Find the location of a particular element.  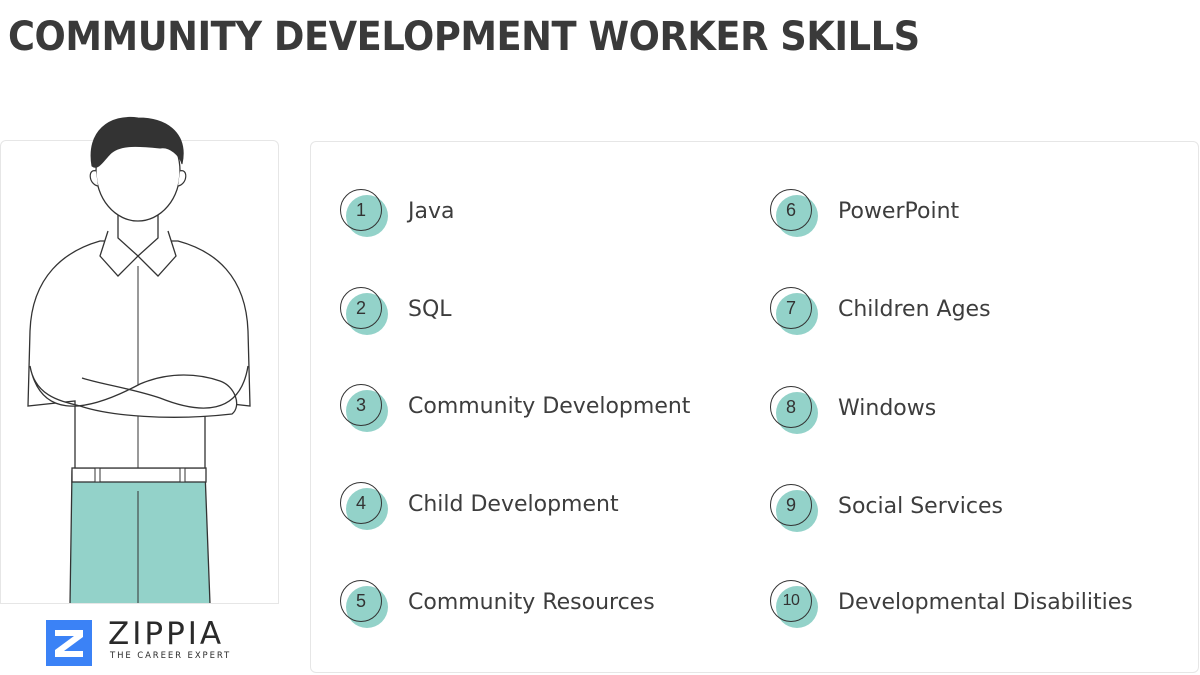

zippia-logo-icon is located at coordinates (69, 643).